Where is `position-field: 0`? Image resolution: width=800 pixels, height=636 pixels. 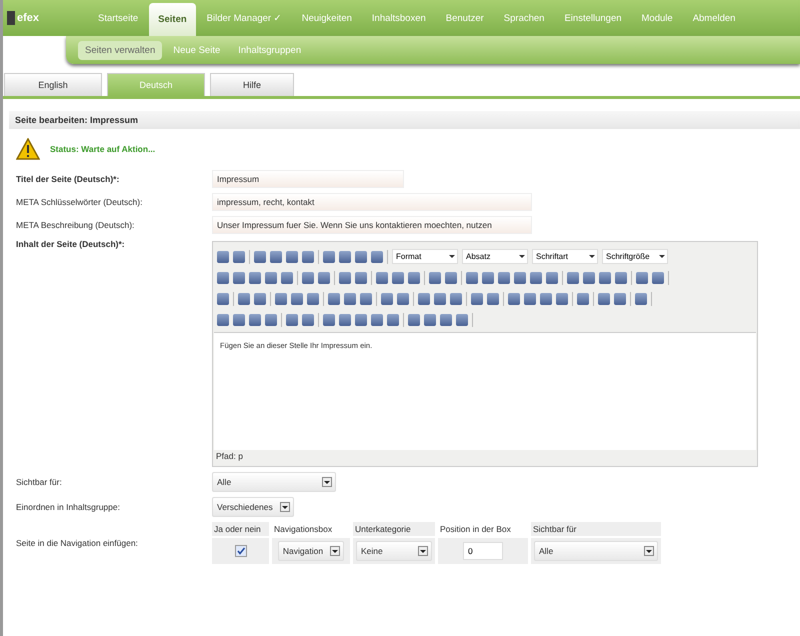
position-field: 0 is located at coordinates (483, 551).